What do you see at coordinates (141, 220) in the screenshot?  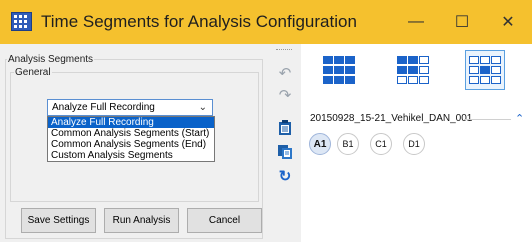 I see `run-analysis-button: Run Analysis` at bounding box center [141, 220].